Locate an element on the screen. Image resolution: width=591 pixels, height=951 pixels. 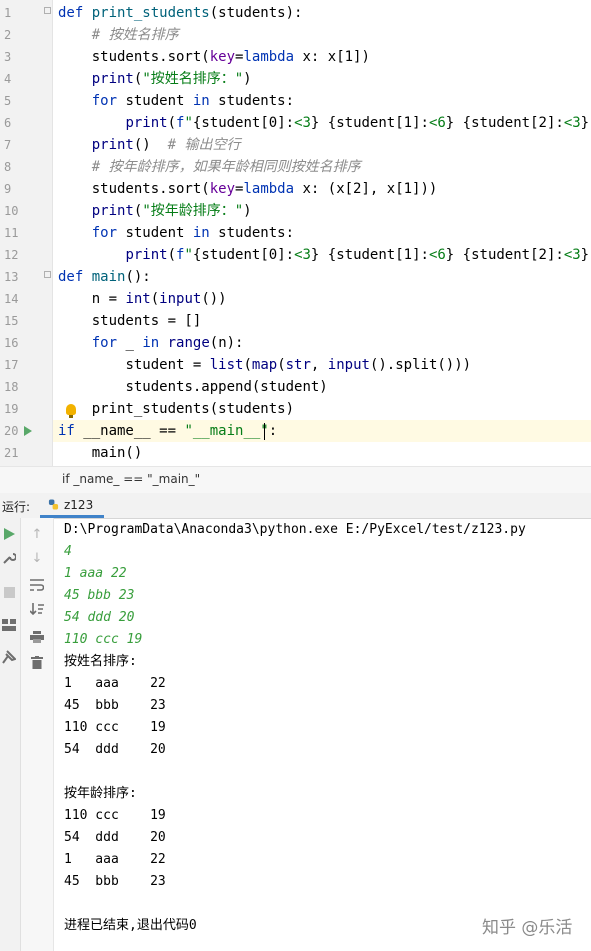
code-token: () is located at coordinates (150, 145).